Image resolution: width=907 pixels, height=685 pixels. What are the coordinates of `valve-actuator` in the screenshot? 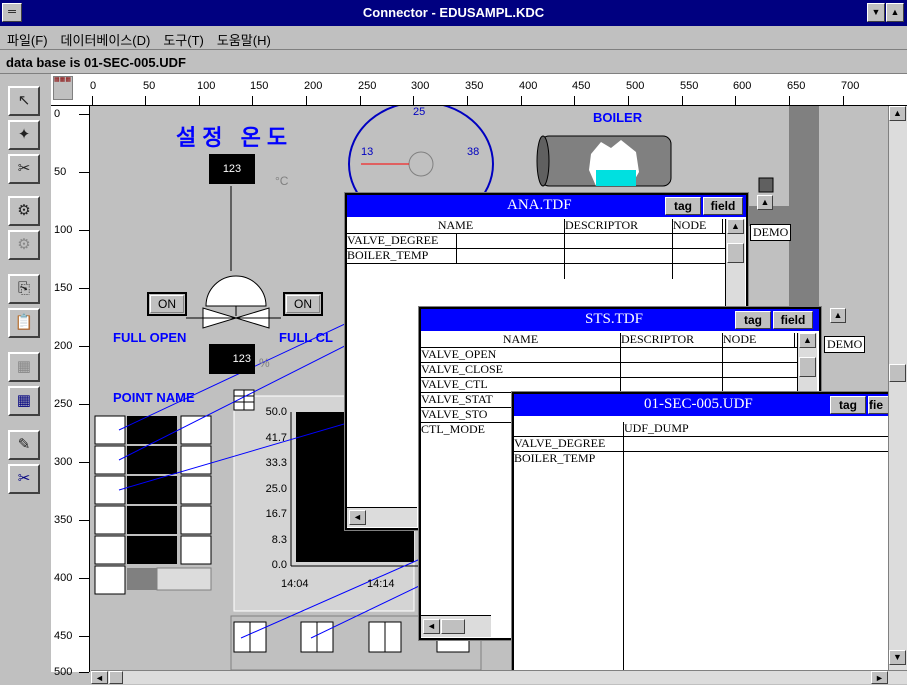 It's located at (236, 291).